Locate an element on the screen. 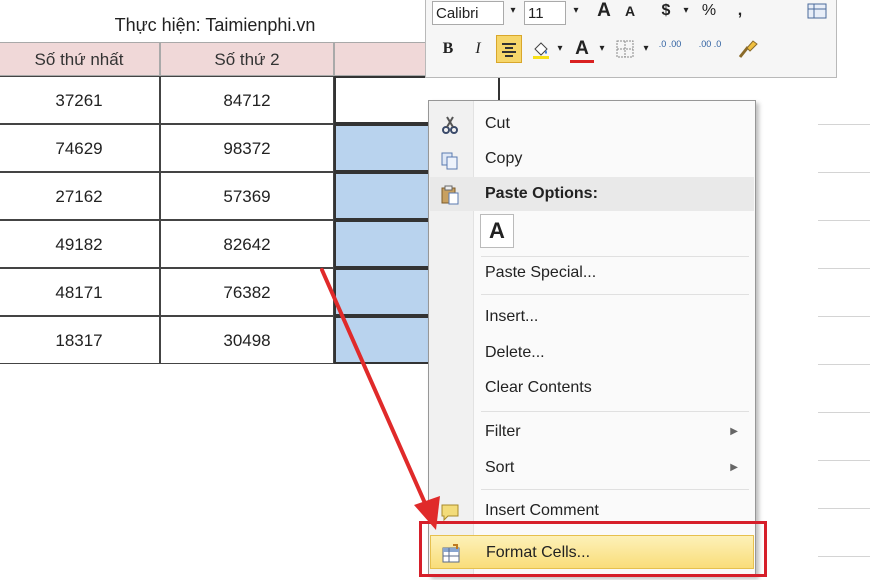  font-size-box: 11 is located at coordinates (545, 13).